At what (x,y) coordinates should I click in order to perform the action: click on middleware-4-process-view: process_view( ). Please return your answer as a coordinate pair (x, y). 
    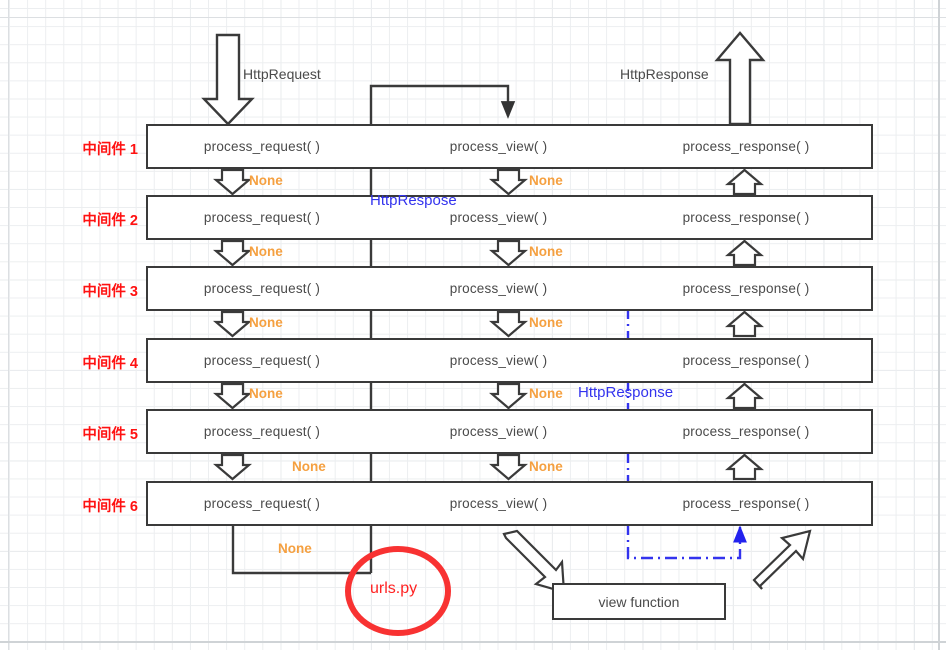
    Looking at the image, I should click on (498, 360).